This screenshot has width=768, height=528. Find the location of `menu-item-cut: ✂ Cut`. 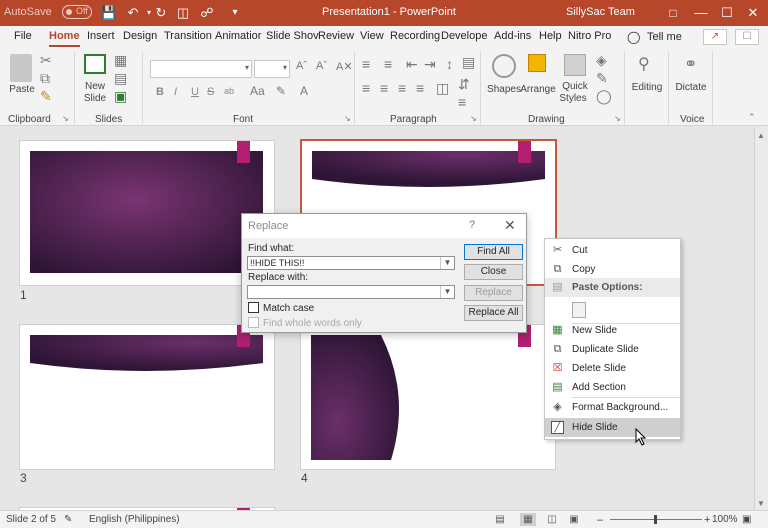

menu-item-cut: ✂ Cut is located at coordinates (612, 250).